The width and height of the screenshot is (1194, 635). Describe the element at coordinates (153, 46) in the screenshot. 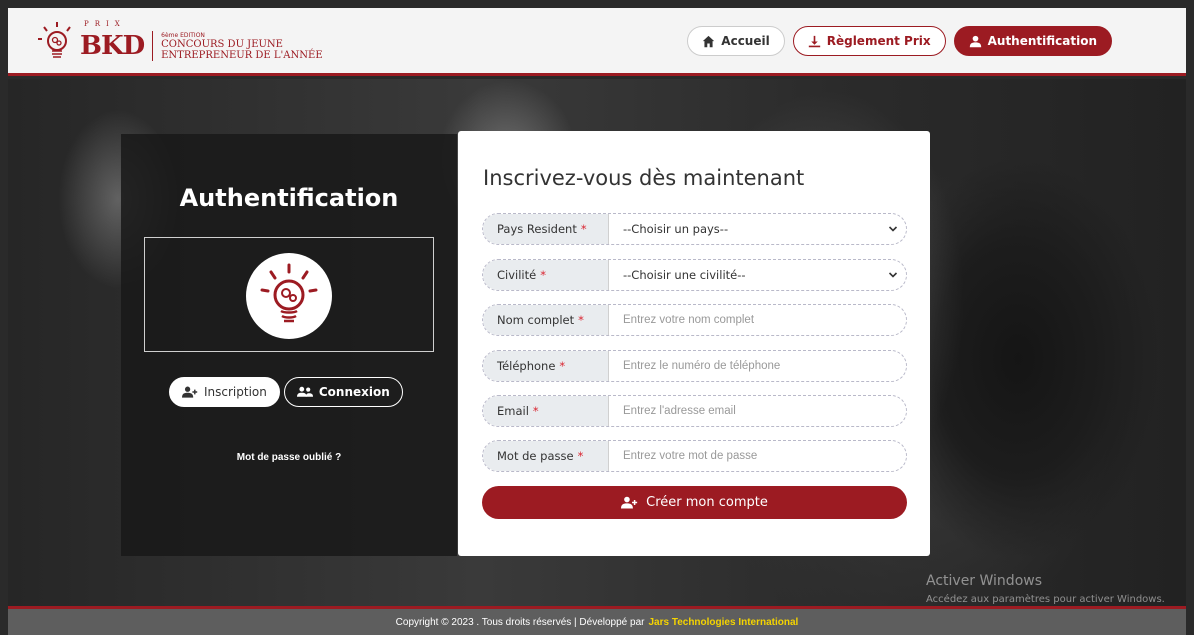

I see `logo-divider` at that location.